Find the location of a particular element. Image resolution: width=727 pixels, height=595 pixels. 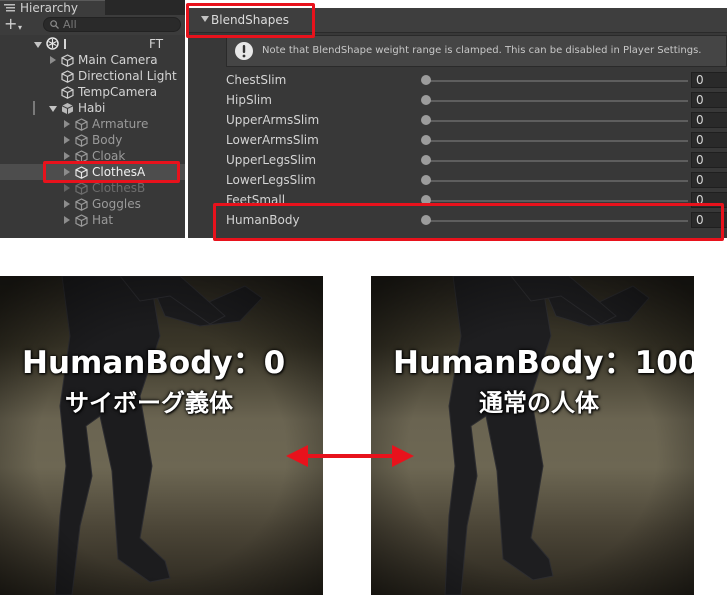

hierarchy-toolbar: + ▾ All is located at coordinates (92, 25).